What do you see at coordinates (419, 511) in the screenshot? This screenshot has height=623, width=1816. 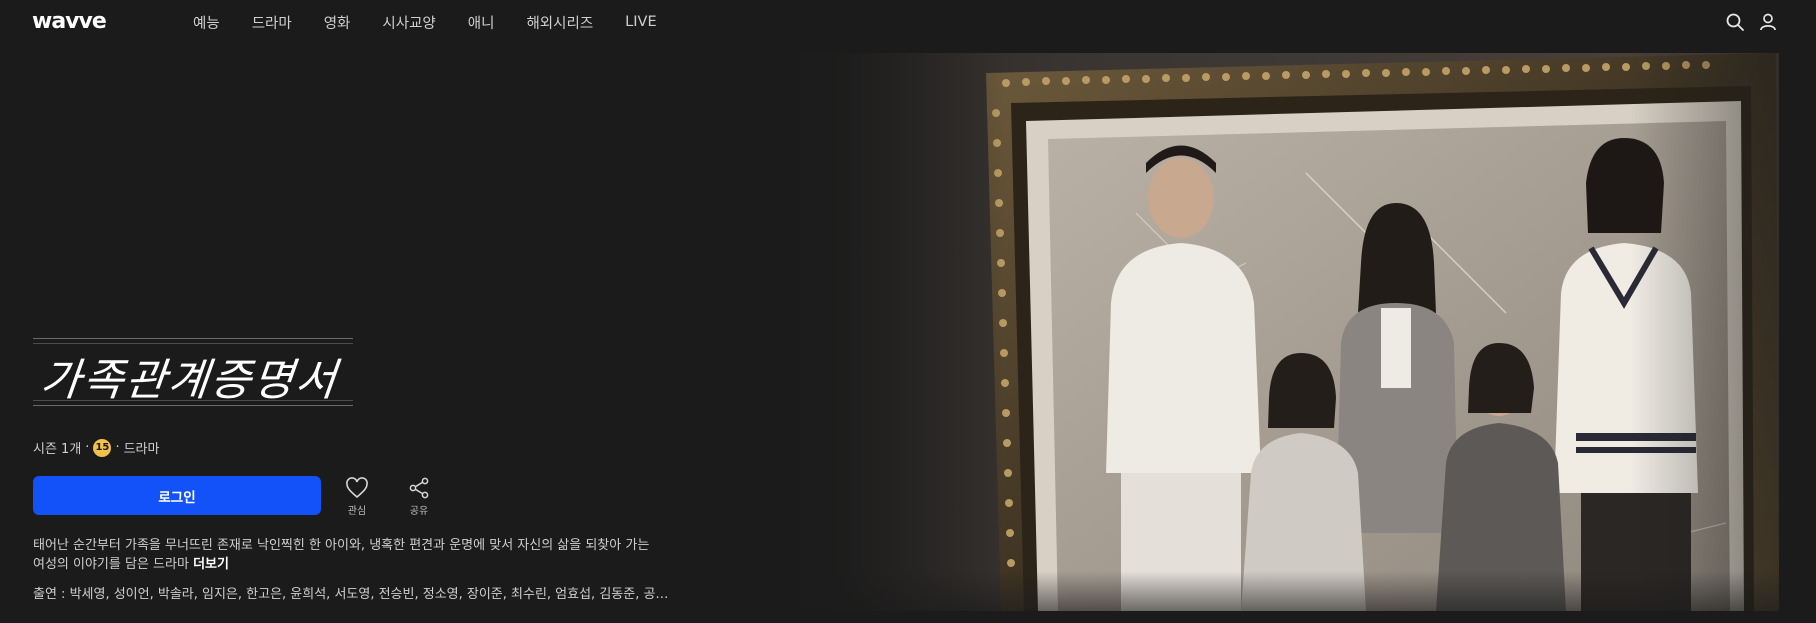 I see `share-label: 공유` at bounding box center [419, 511].